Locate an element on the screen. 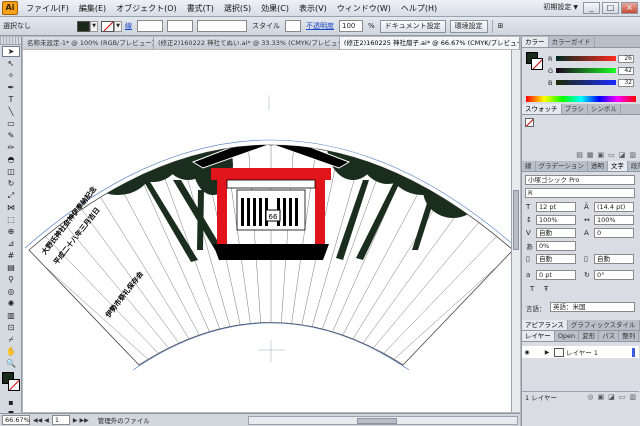 This screenshot has height=426, width=640. underline-icon: T is located at coordinates (532, 289).